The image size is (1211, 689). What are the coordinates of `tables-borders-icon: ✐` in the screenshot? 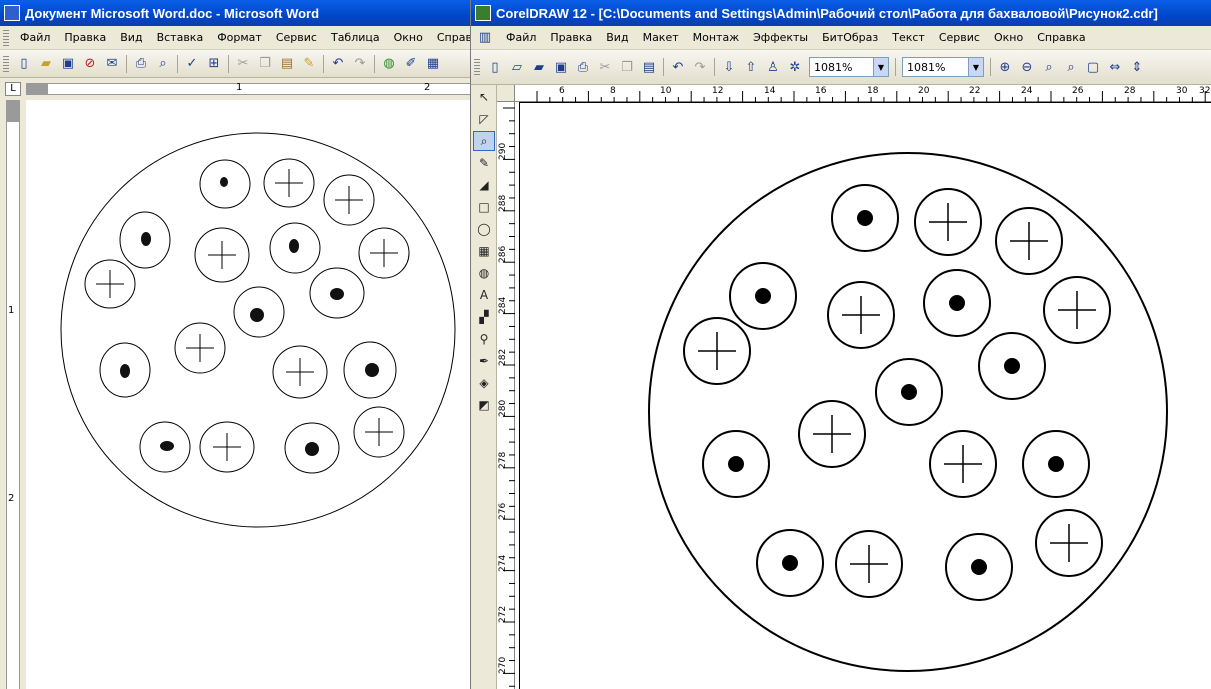 It's located at (411, 64).